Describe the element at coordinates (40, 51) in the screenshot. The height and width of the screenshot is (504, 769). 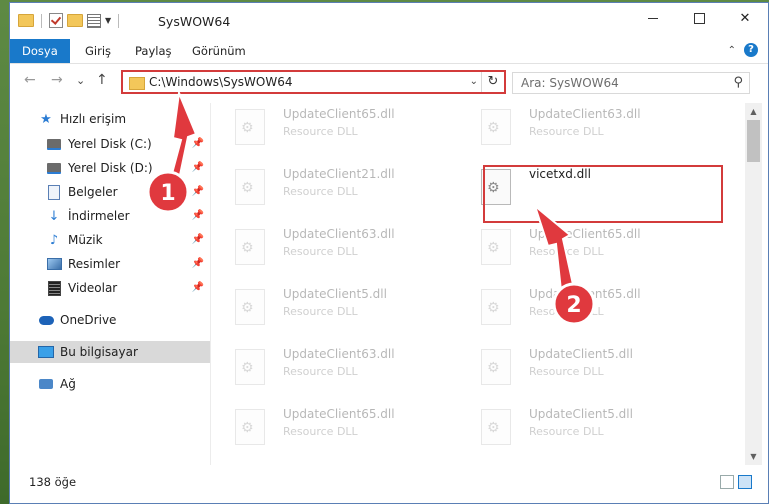
I see `tab-file: Dosya` at that location.